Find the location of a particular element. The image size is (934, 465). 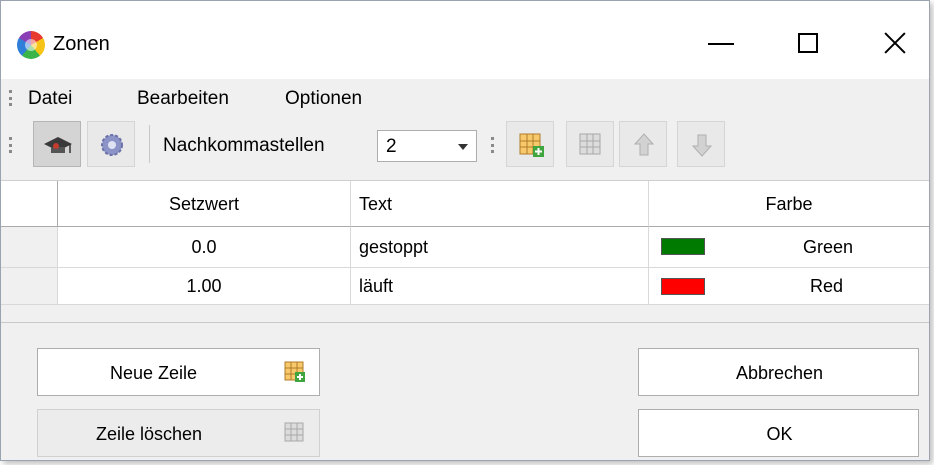

window-title: Zonen is located at coordinates (81, 44).